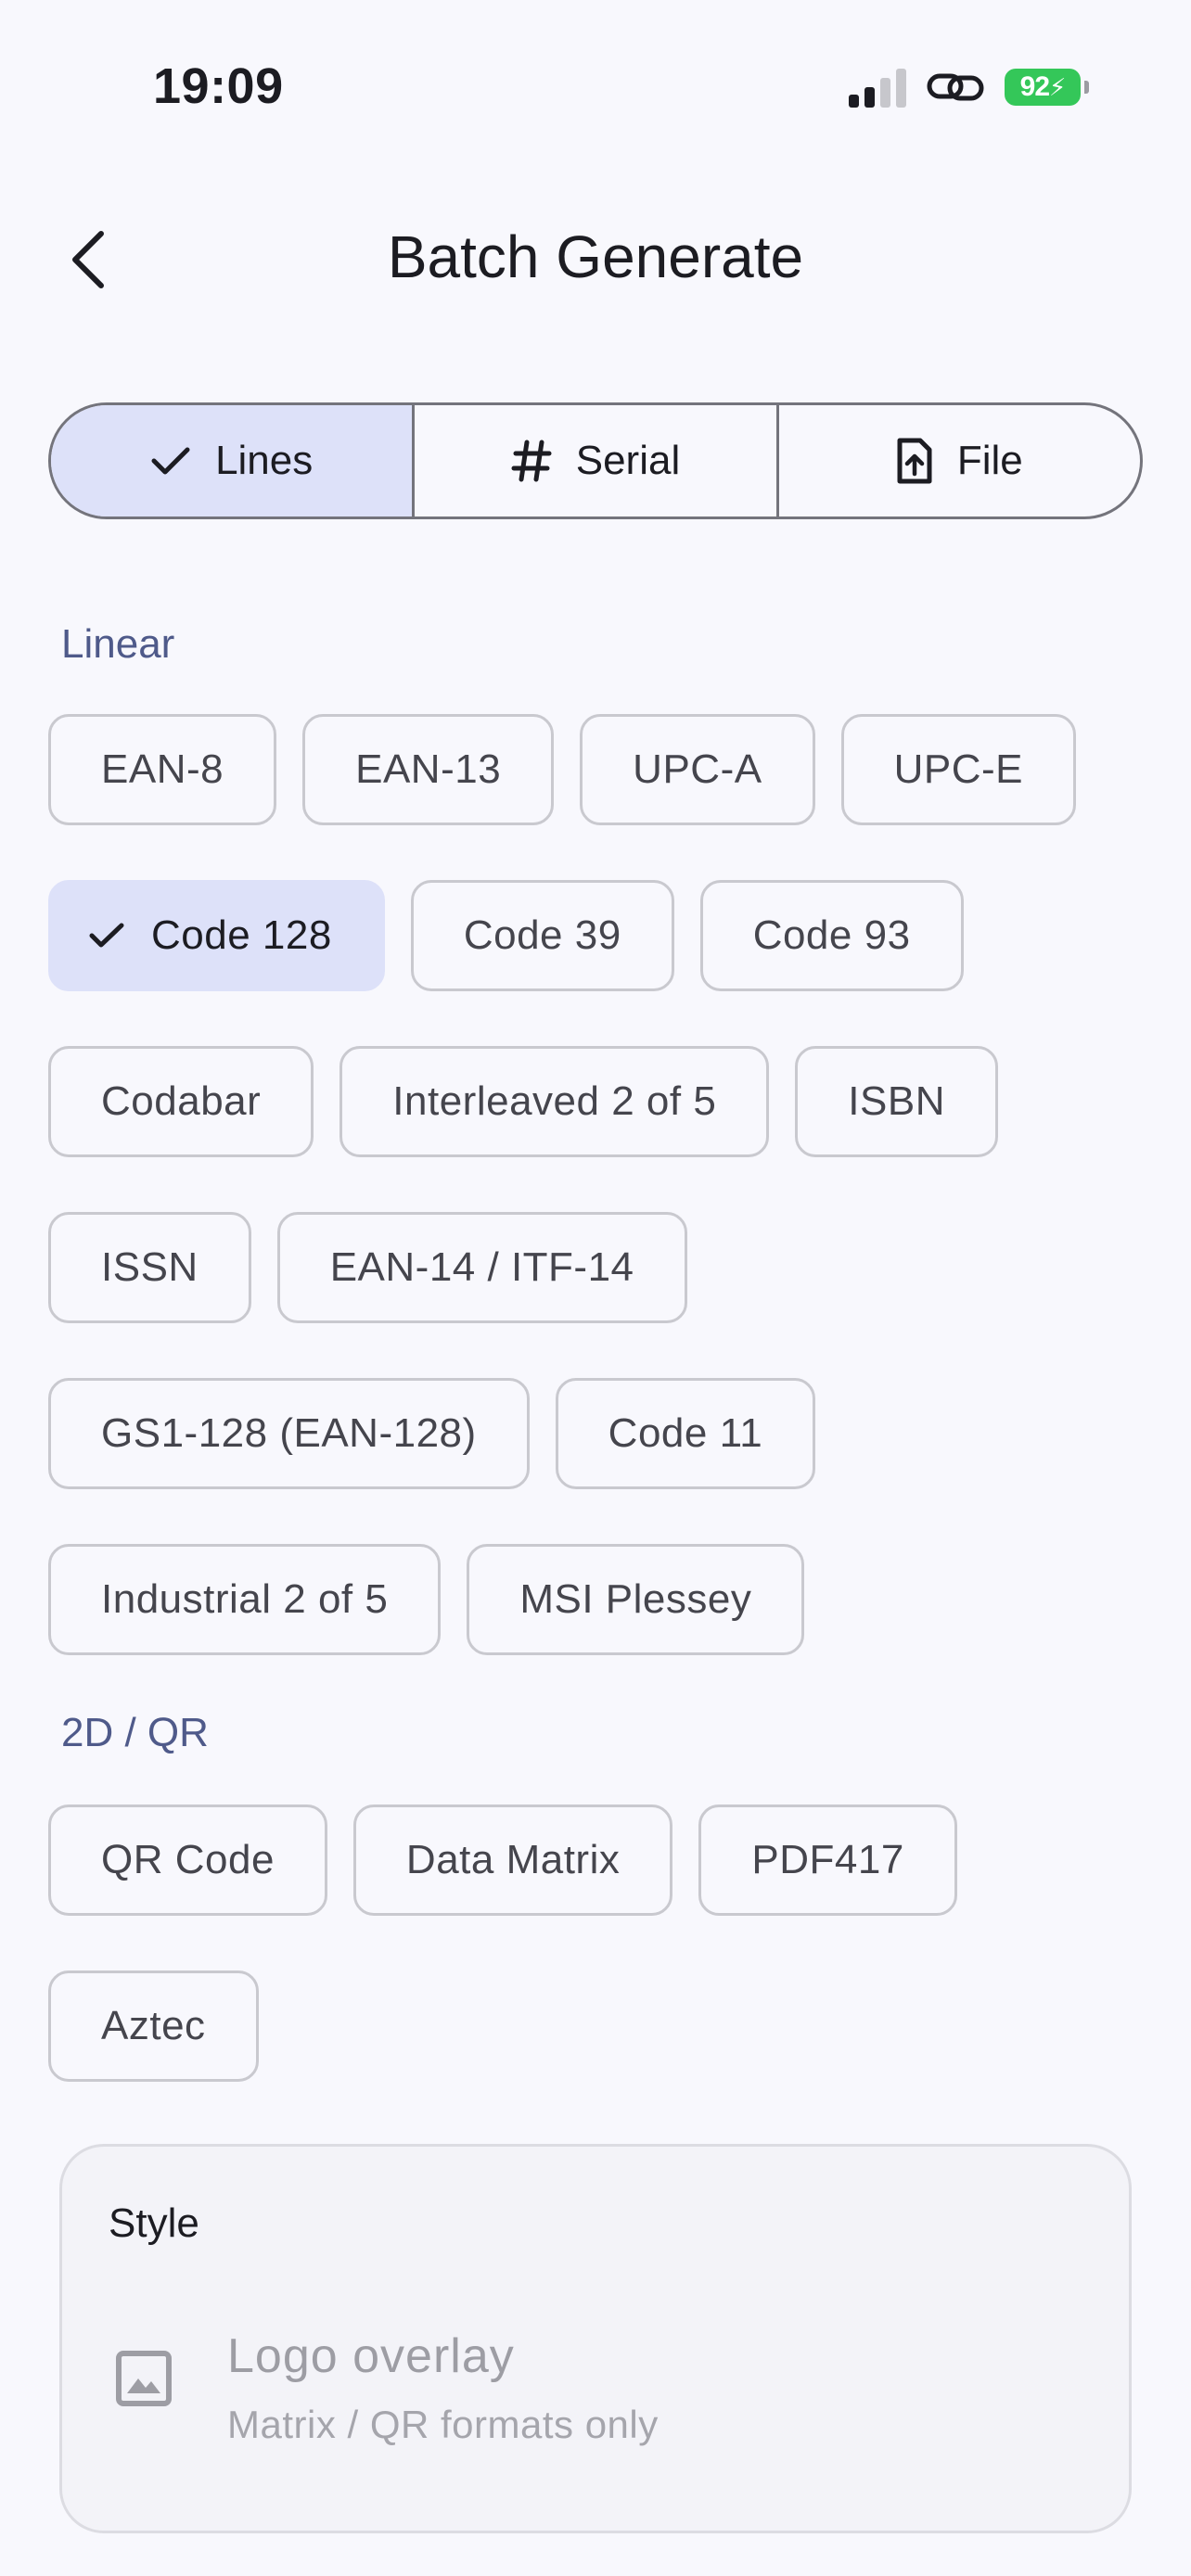 This screenshot has width=1191, height=2576. I want to click on chip-row: Codabar Interleaved 2 of 5 ISBN, so click(523, 1102).